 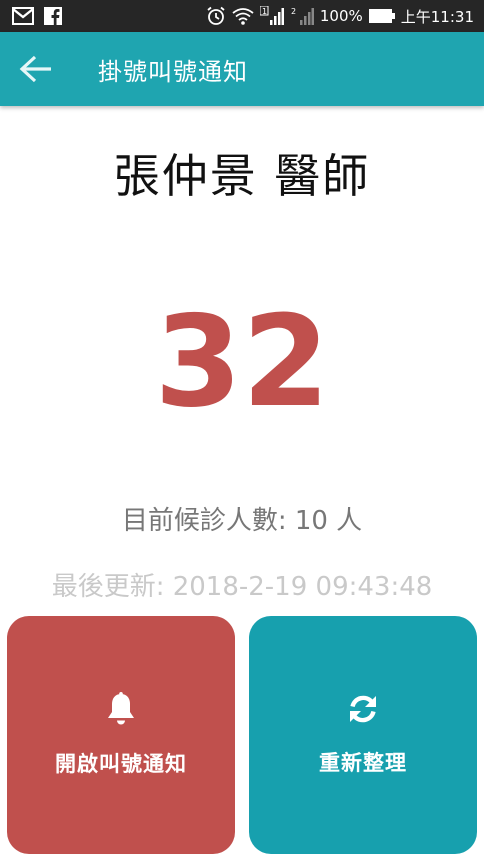 I want to click on wifi-icon, so click(x=243, y=16).